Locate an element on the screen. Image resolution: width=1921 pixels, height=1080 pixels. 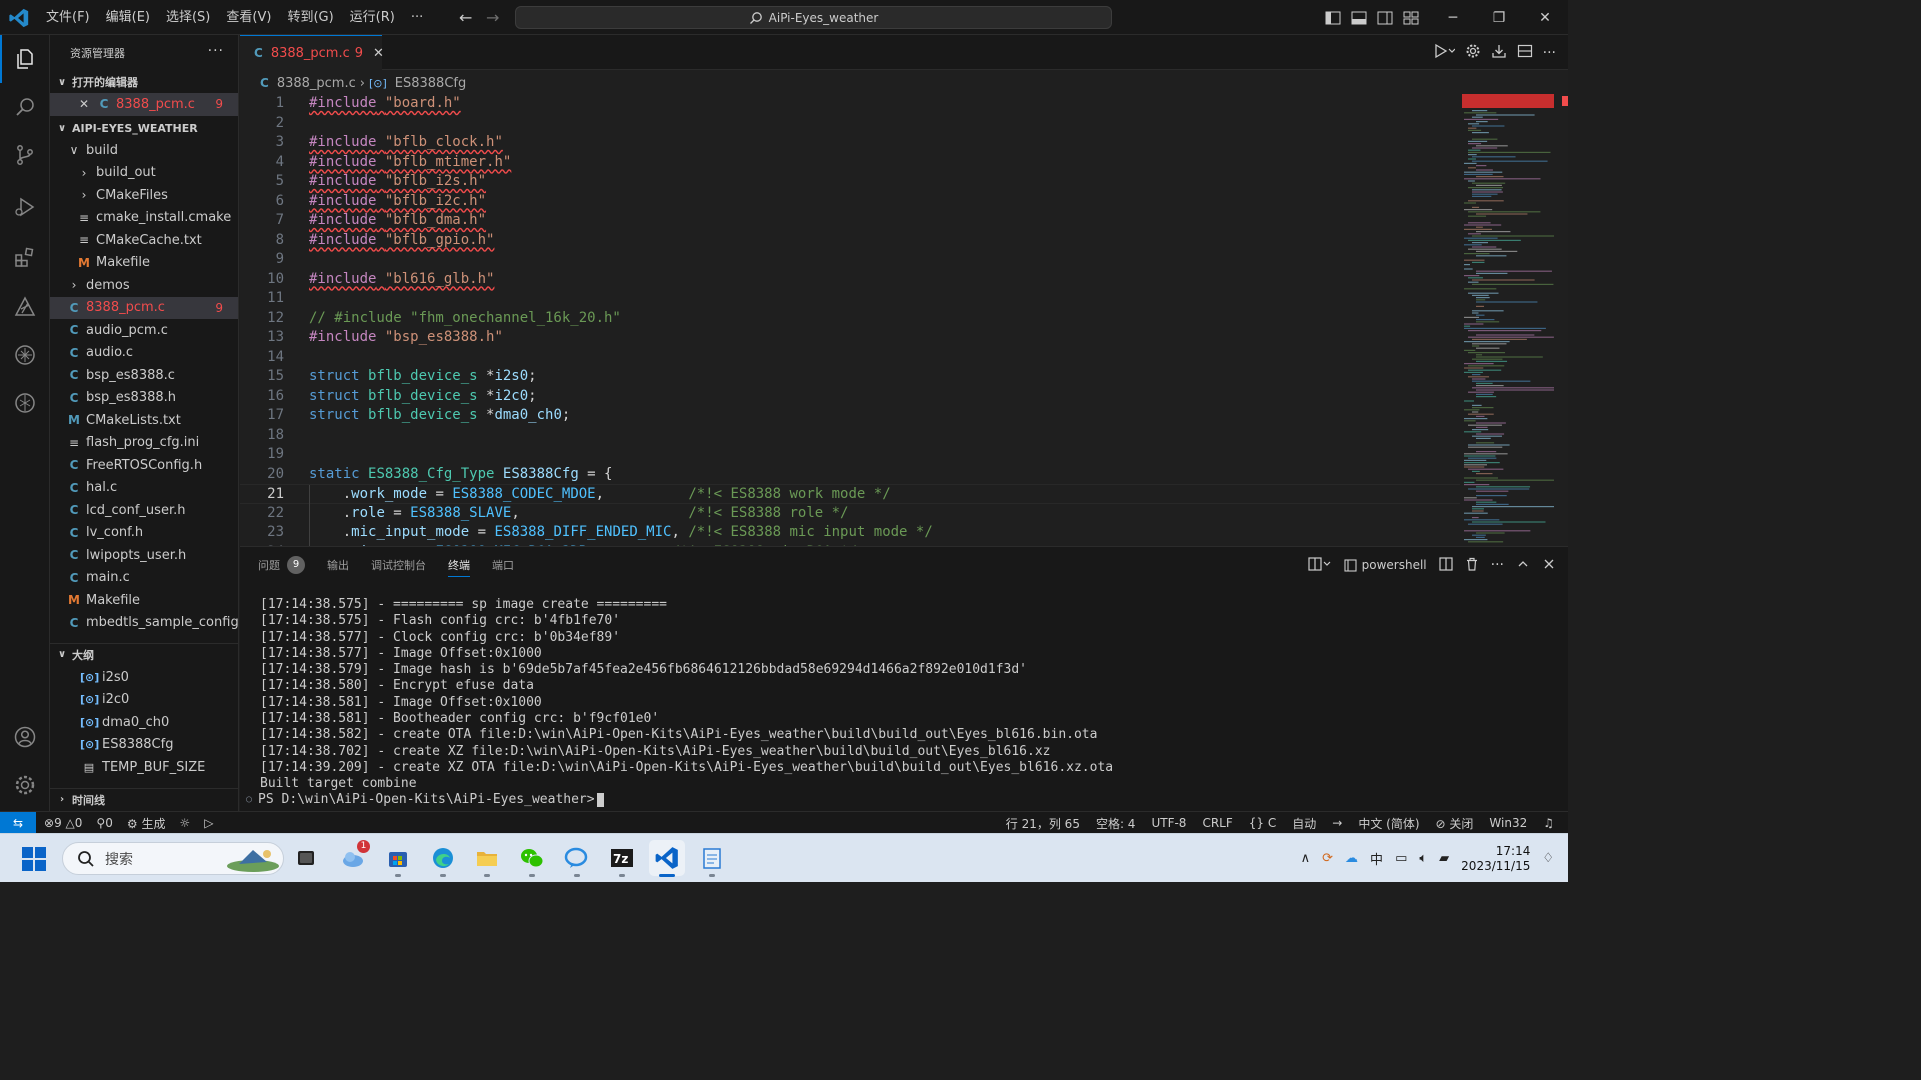
tree-item: Cmain.c is located at coordinates (144, 578).